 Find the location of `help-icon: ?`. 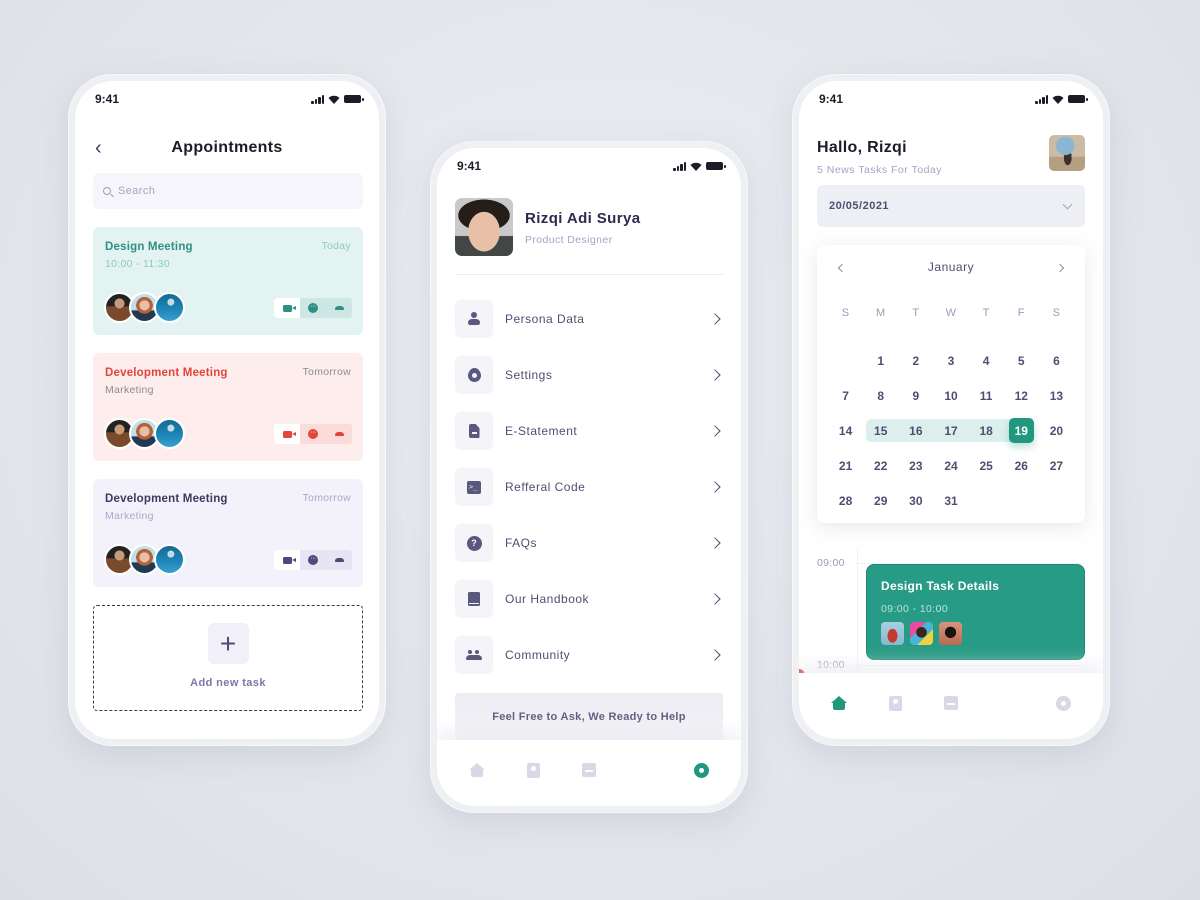

help-icon: ? is located at coordinates (474, 543).